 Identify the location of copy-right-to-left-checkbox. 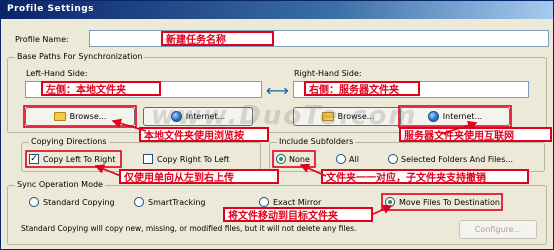
(148, 159).